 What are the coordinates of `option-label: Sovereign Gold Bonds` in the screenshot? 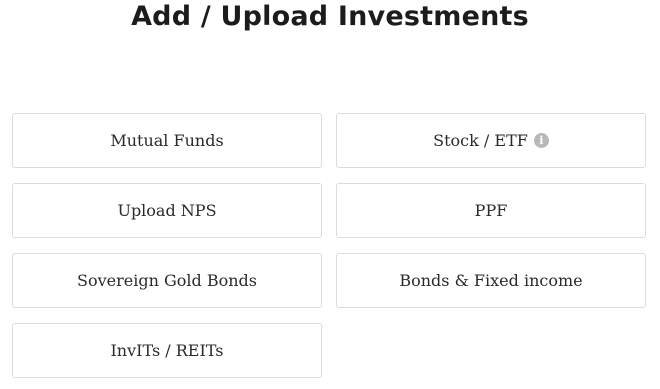 It's located at (167, 280).